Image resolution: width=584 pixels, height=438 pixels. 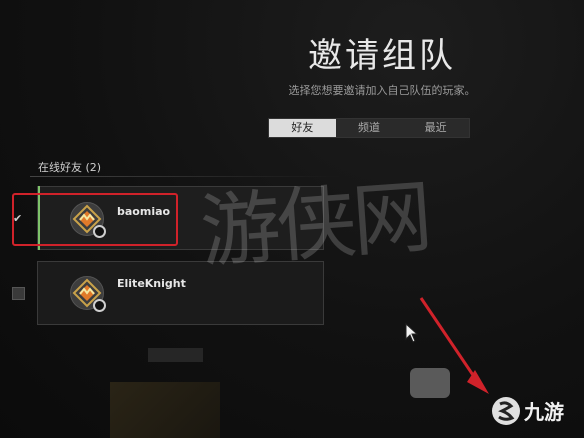 What do you see at coordinates (151, 283) in the screenshot?
I see `friend-name: EliteKnight` at bounding box center [151, 283].